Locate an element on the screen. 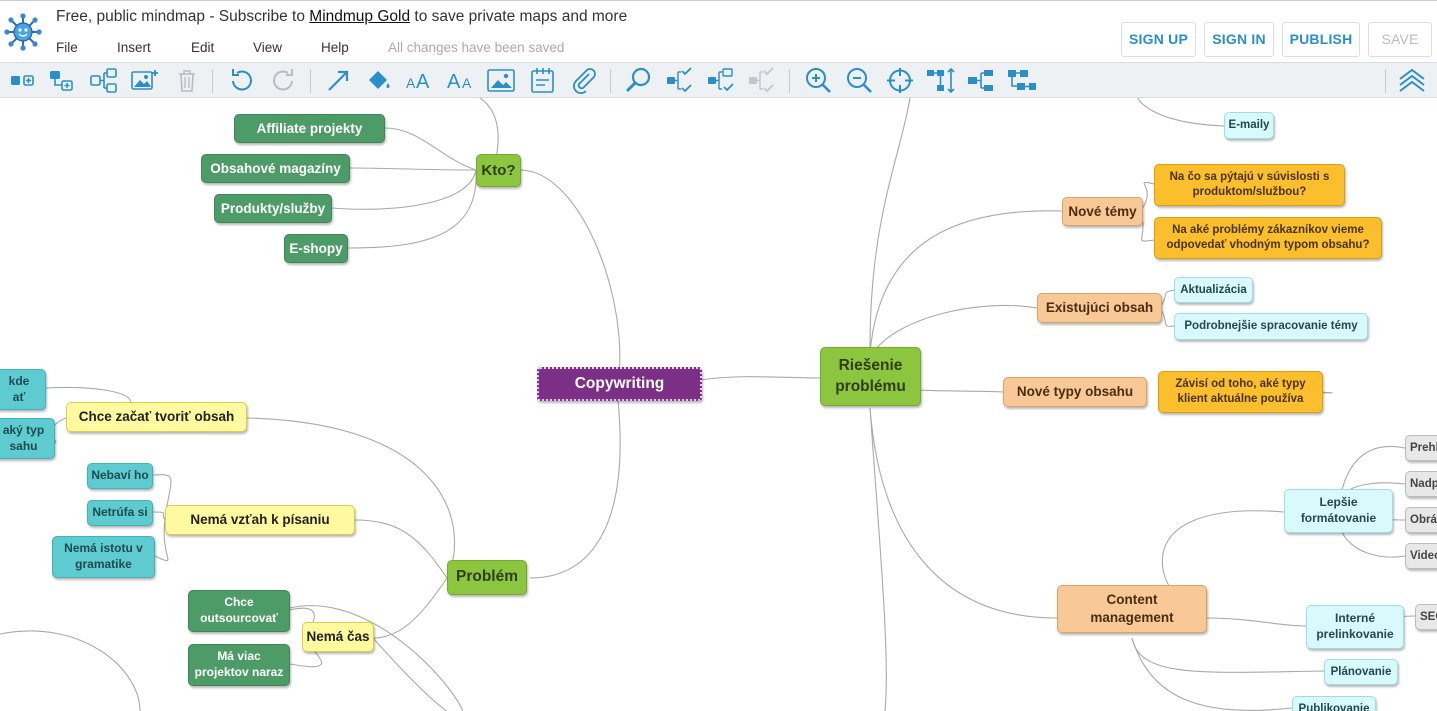 This screenshot has height=711, width=1437. node-affiliate: Affiliate projekty is located at coordinates (309, 128).